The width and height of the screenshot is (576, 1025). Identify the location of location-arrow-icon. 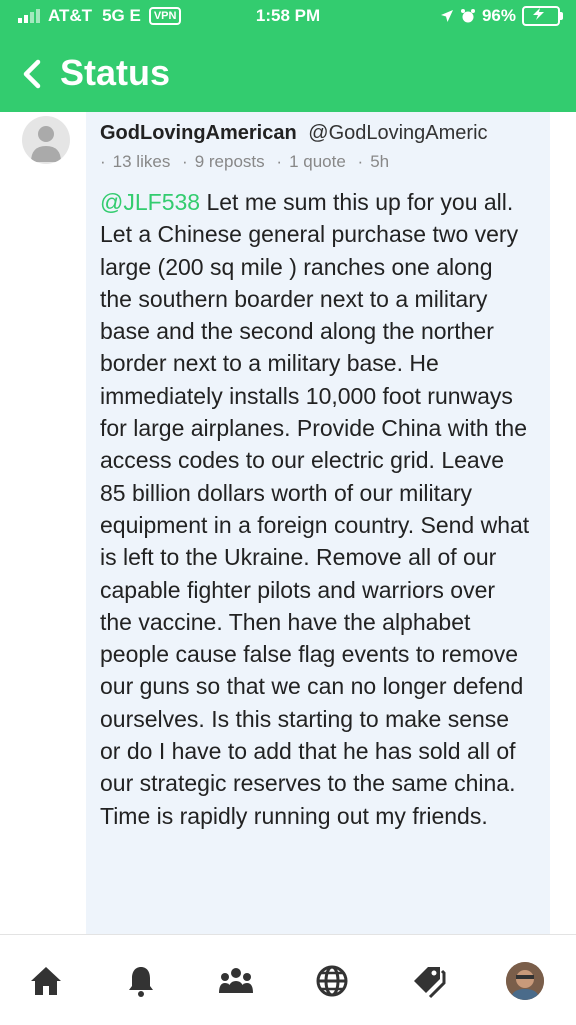
(446, 16).